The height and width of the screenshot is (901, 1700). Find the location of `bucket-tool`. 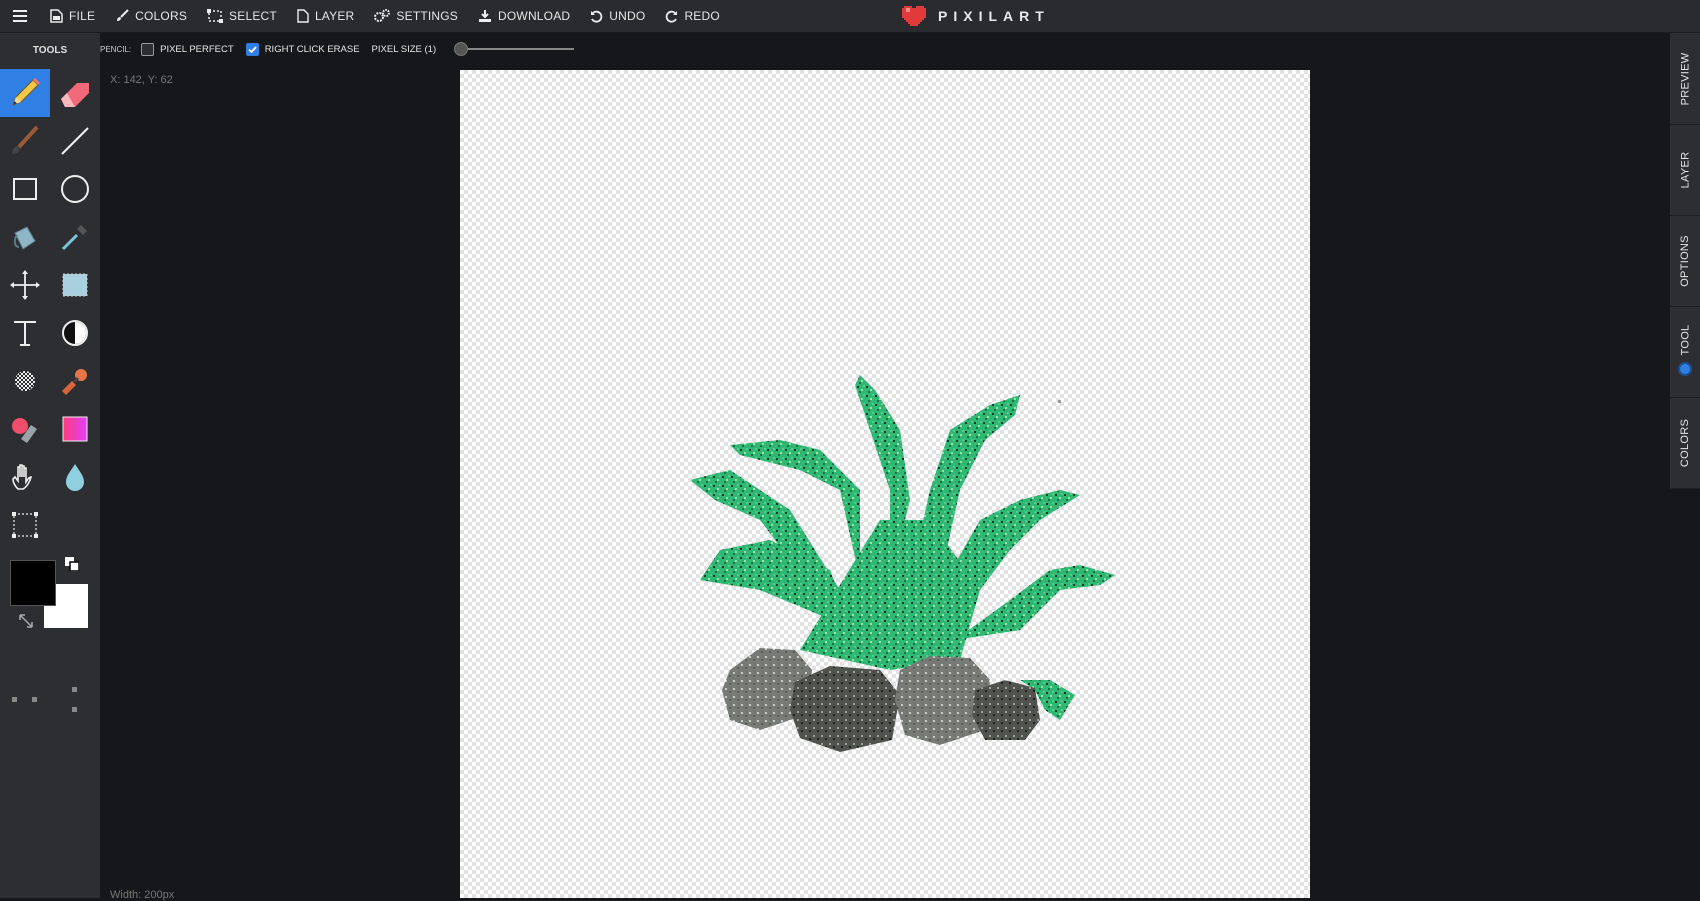

bucket-tool is located at coordinates (25, 237).